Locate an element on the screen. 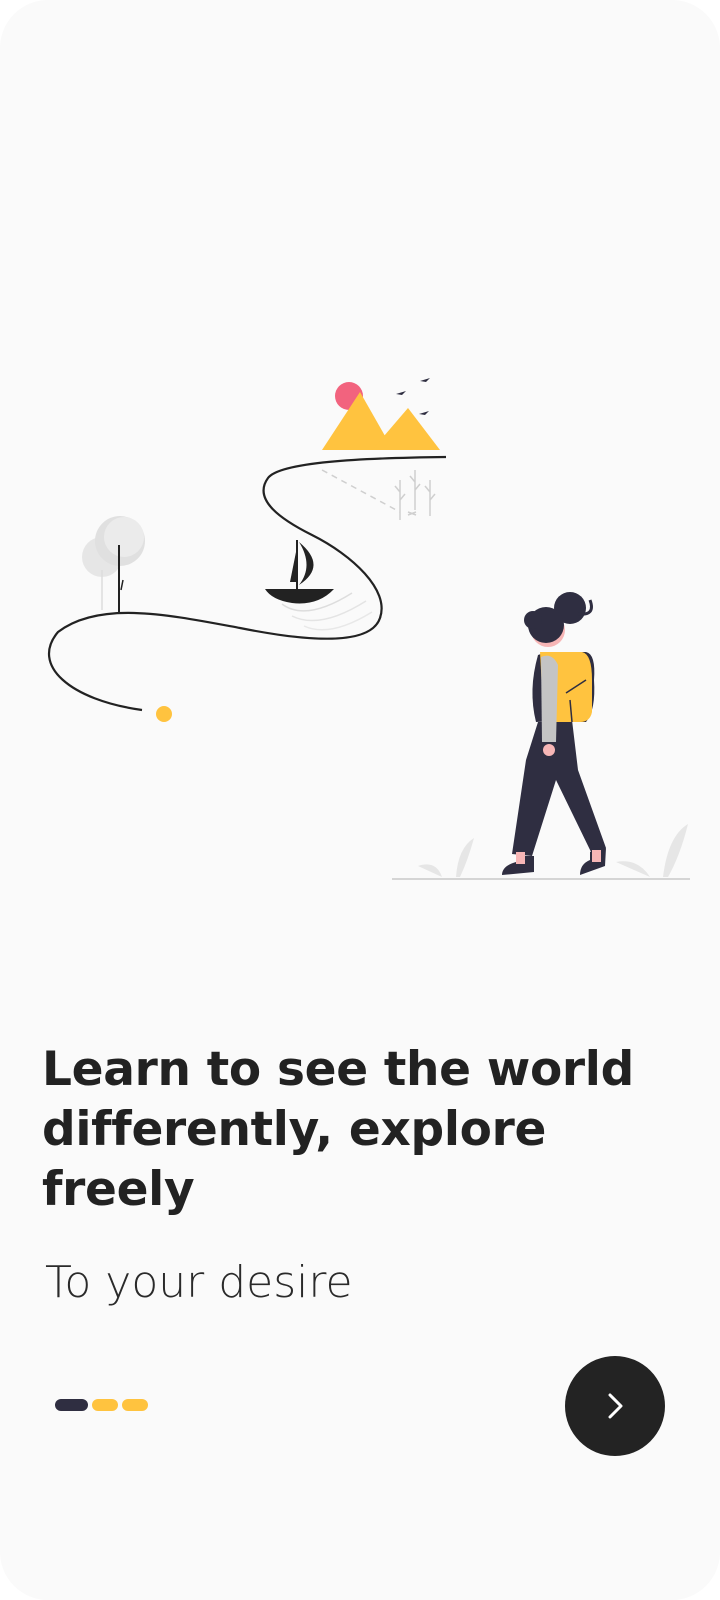  traveler-figure is located at coordinates (554, 733).